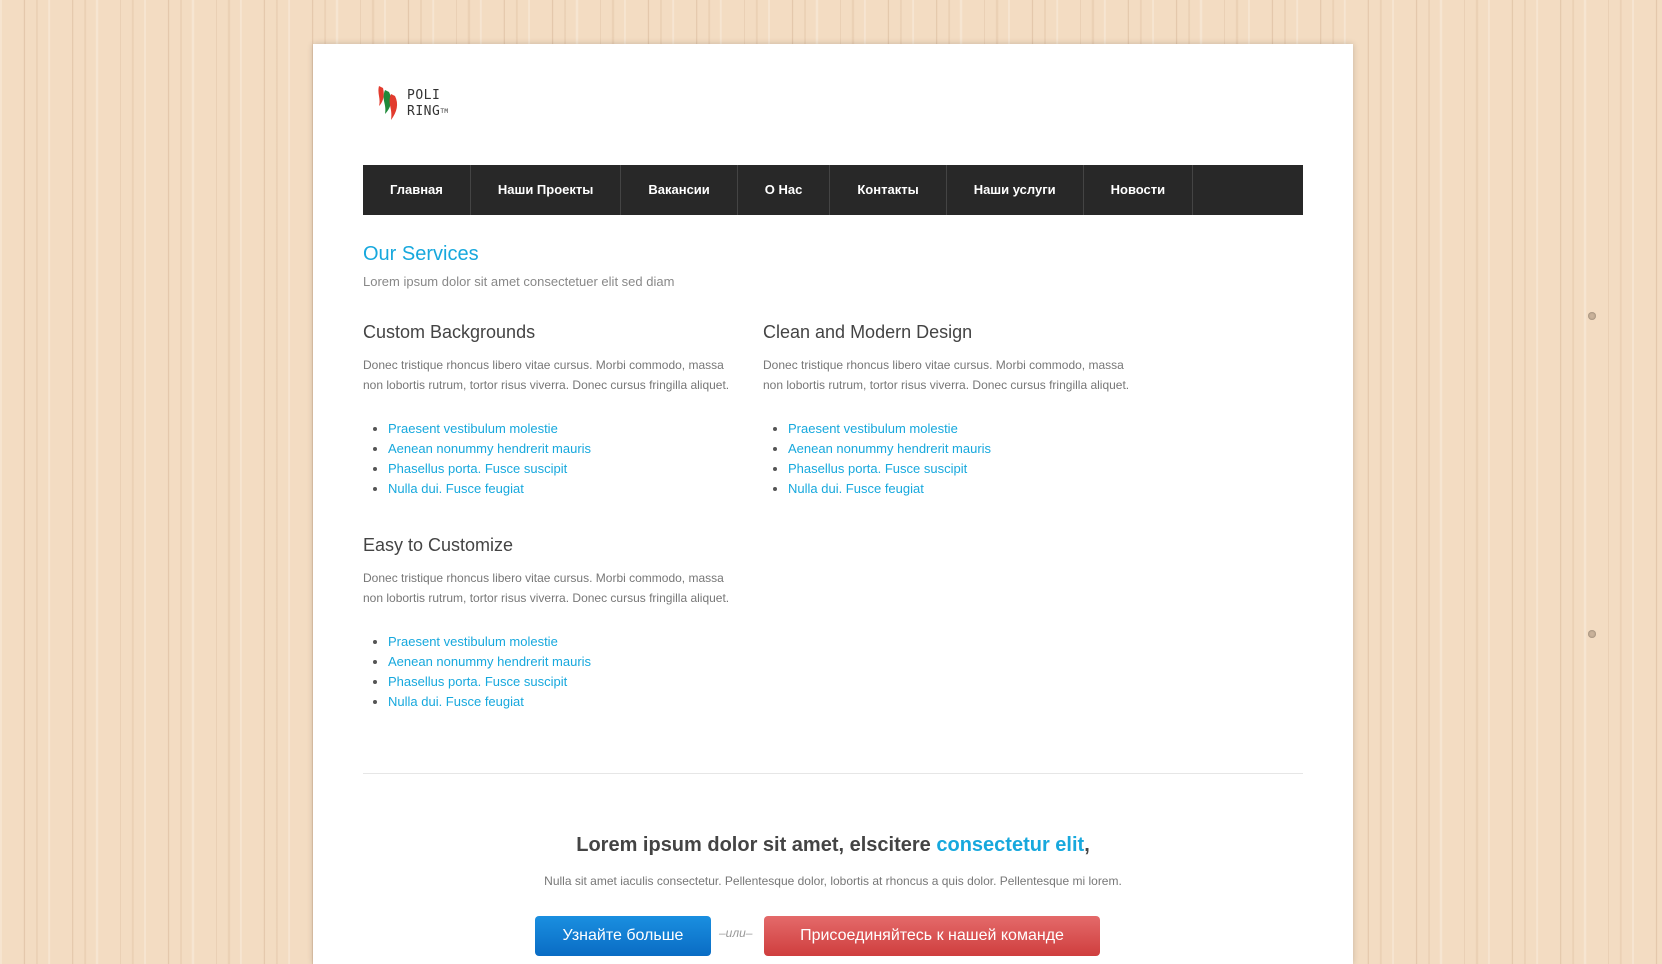 Image resolution: width=1662 pixels, height=964 pixels. Describe the element at coordinates (932, 936) in the screenshot. I see `join-team-button: Присоединяйтесь к нашей команде` at that location.